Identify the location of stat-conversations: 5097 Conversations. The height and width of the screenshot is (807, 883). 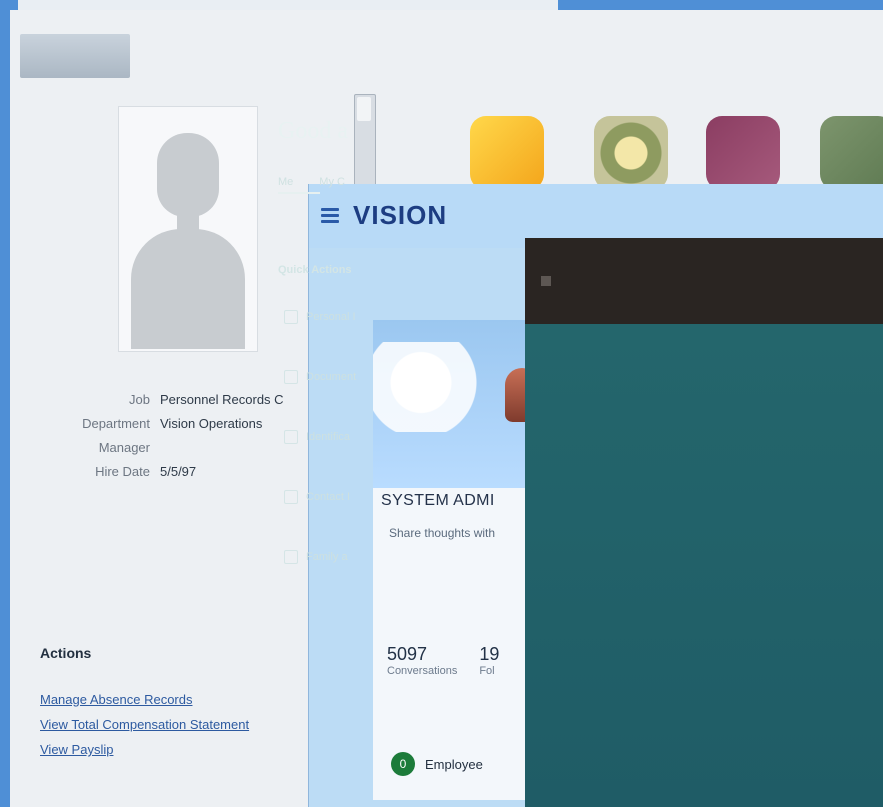
(422, 660).